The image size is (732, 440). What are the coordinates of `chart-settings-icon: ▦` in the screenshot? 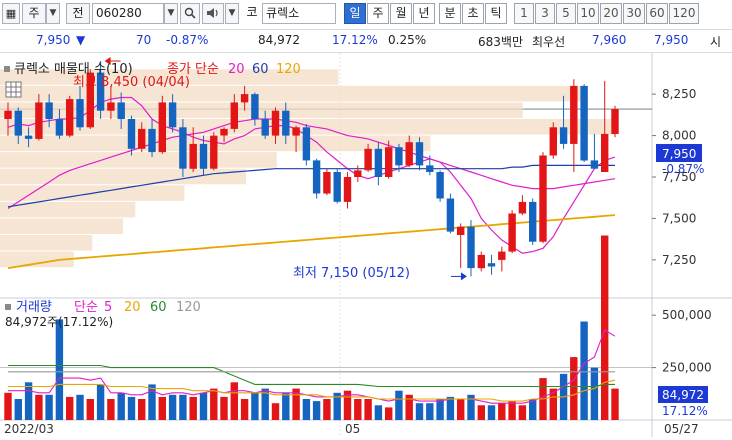 It's located at (11, 13).